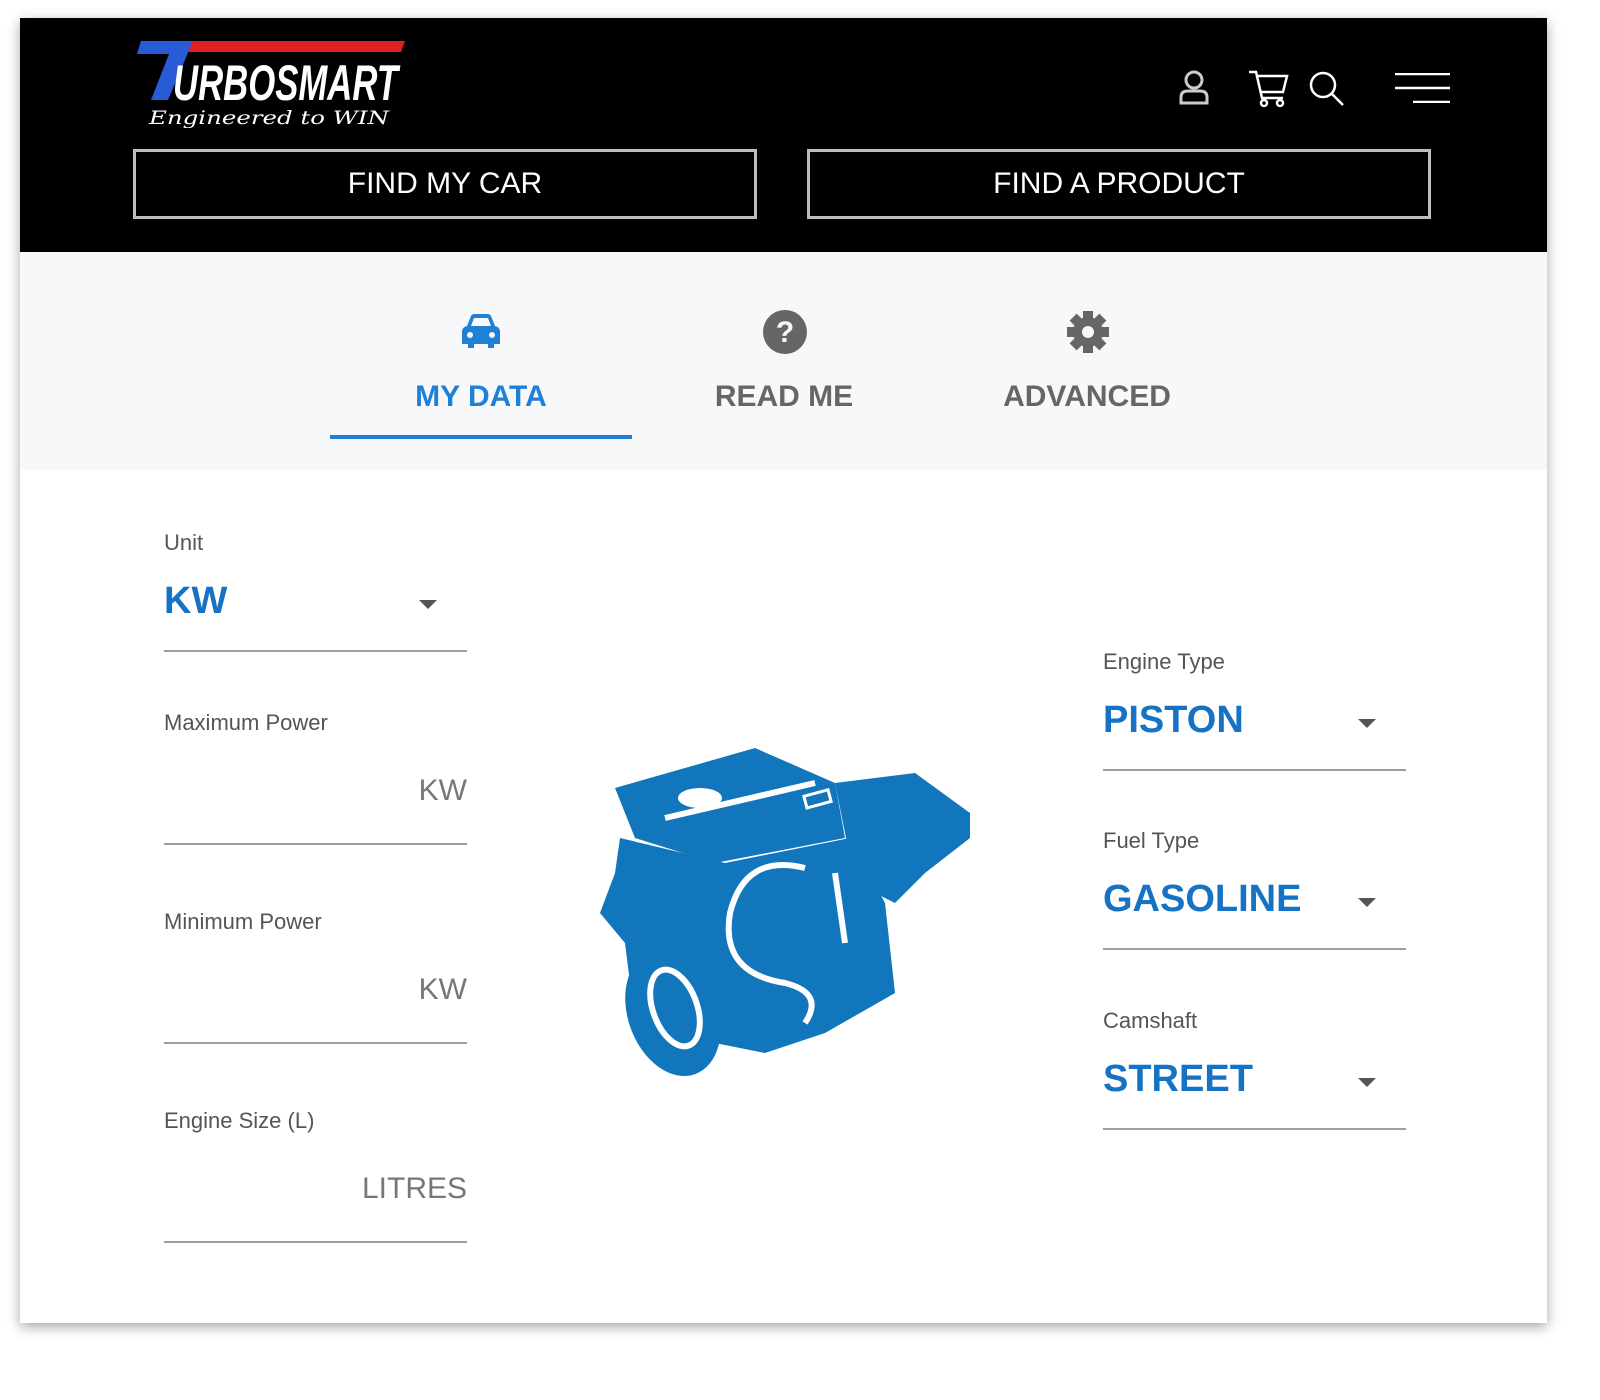 The image size is (1600, 1400). Describe the element at coordinates (481, 396) in the screenshot. I see `tab-label: MY DATA` at that location.